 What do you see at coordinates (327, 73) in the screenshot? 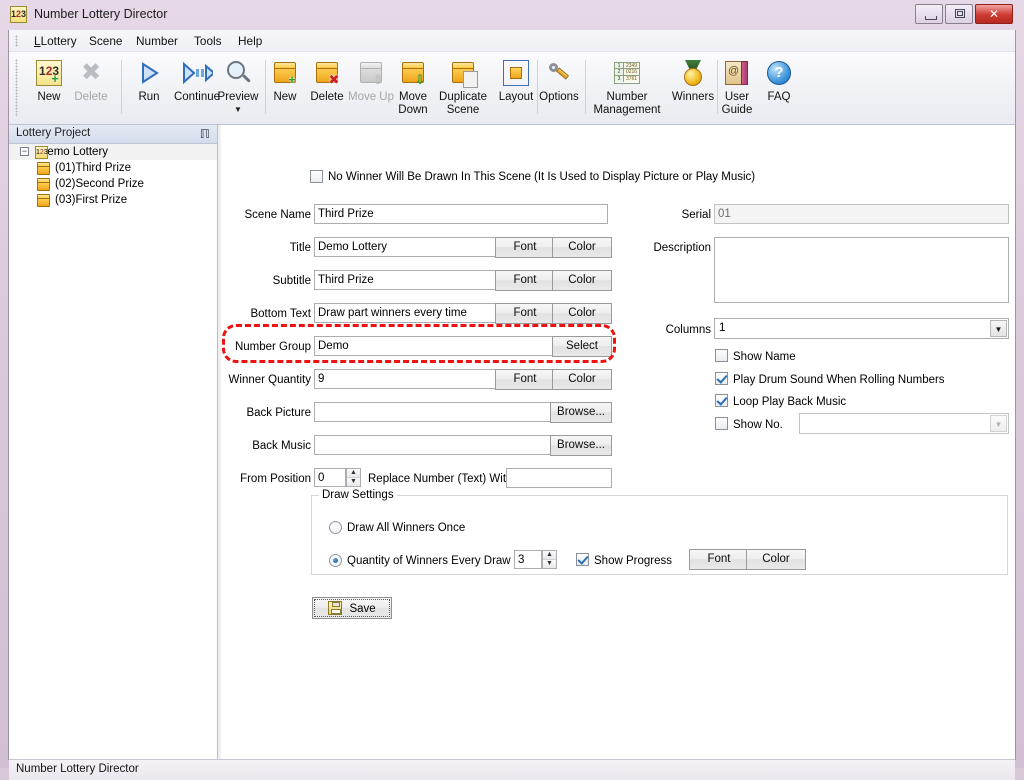
I see `delete-scene-cube-icon: ✖` at bounding box center [327, 73].